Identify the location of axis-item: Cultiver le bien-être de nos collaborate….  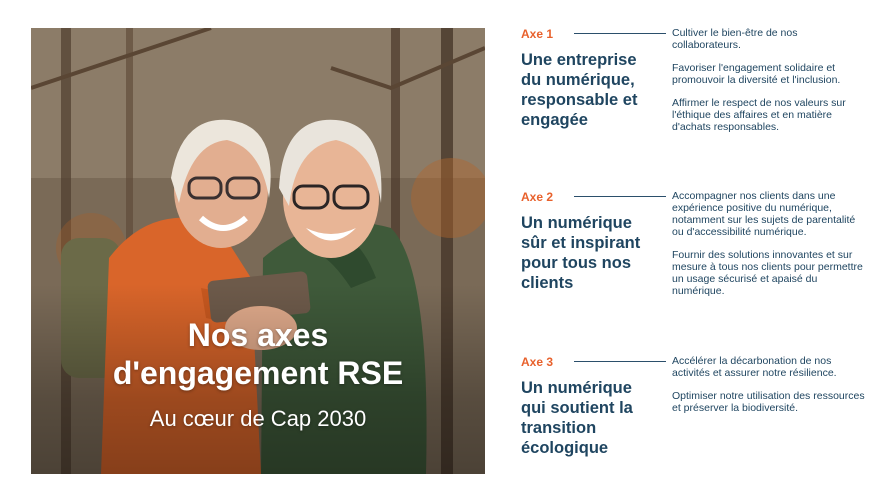
(735, 39).